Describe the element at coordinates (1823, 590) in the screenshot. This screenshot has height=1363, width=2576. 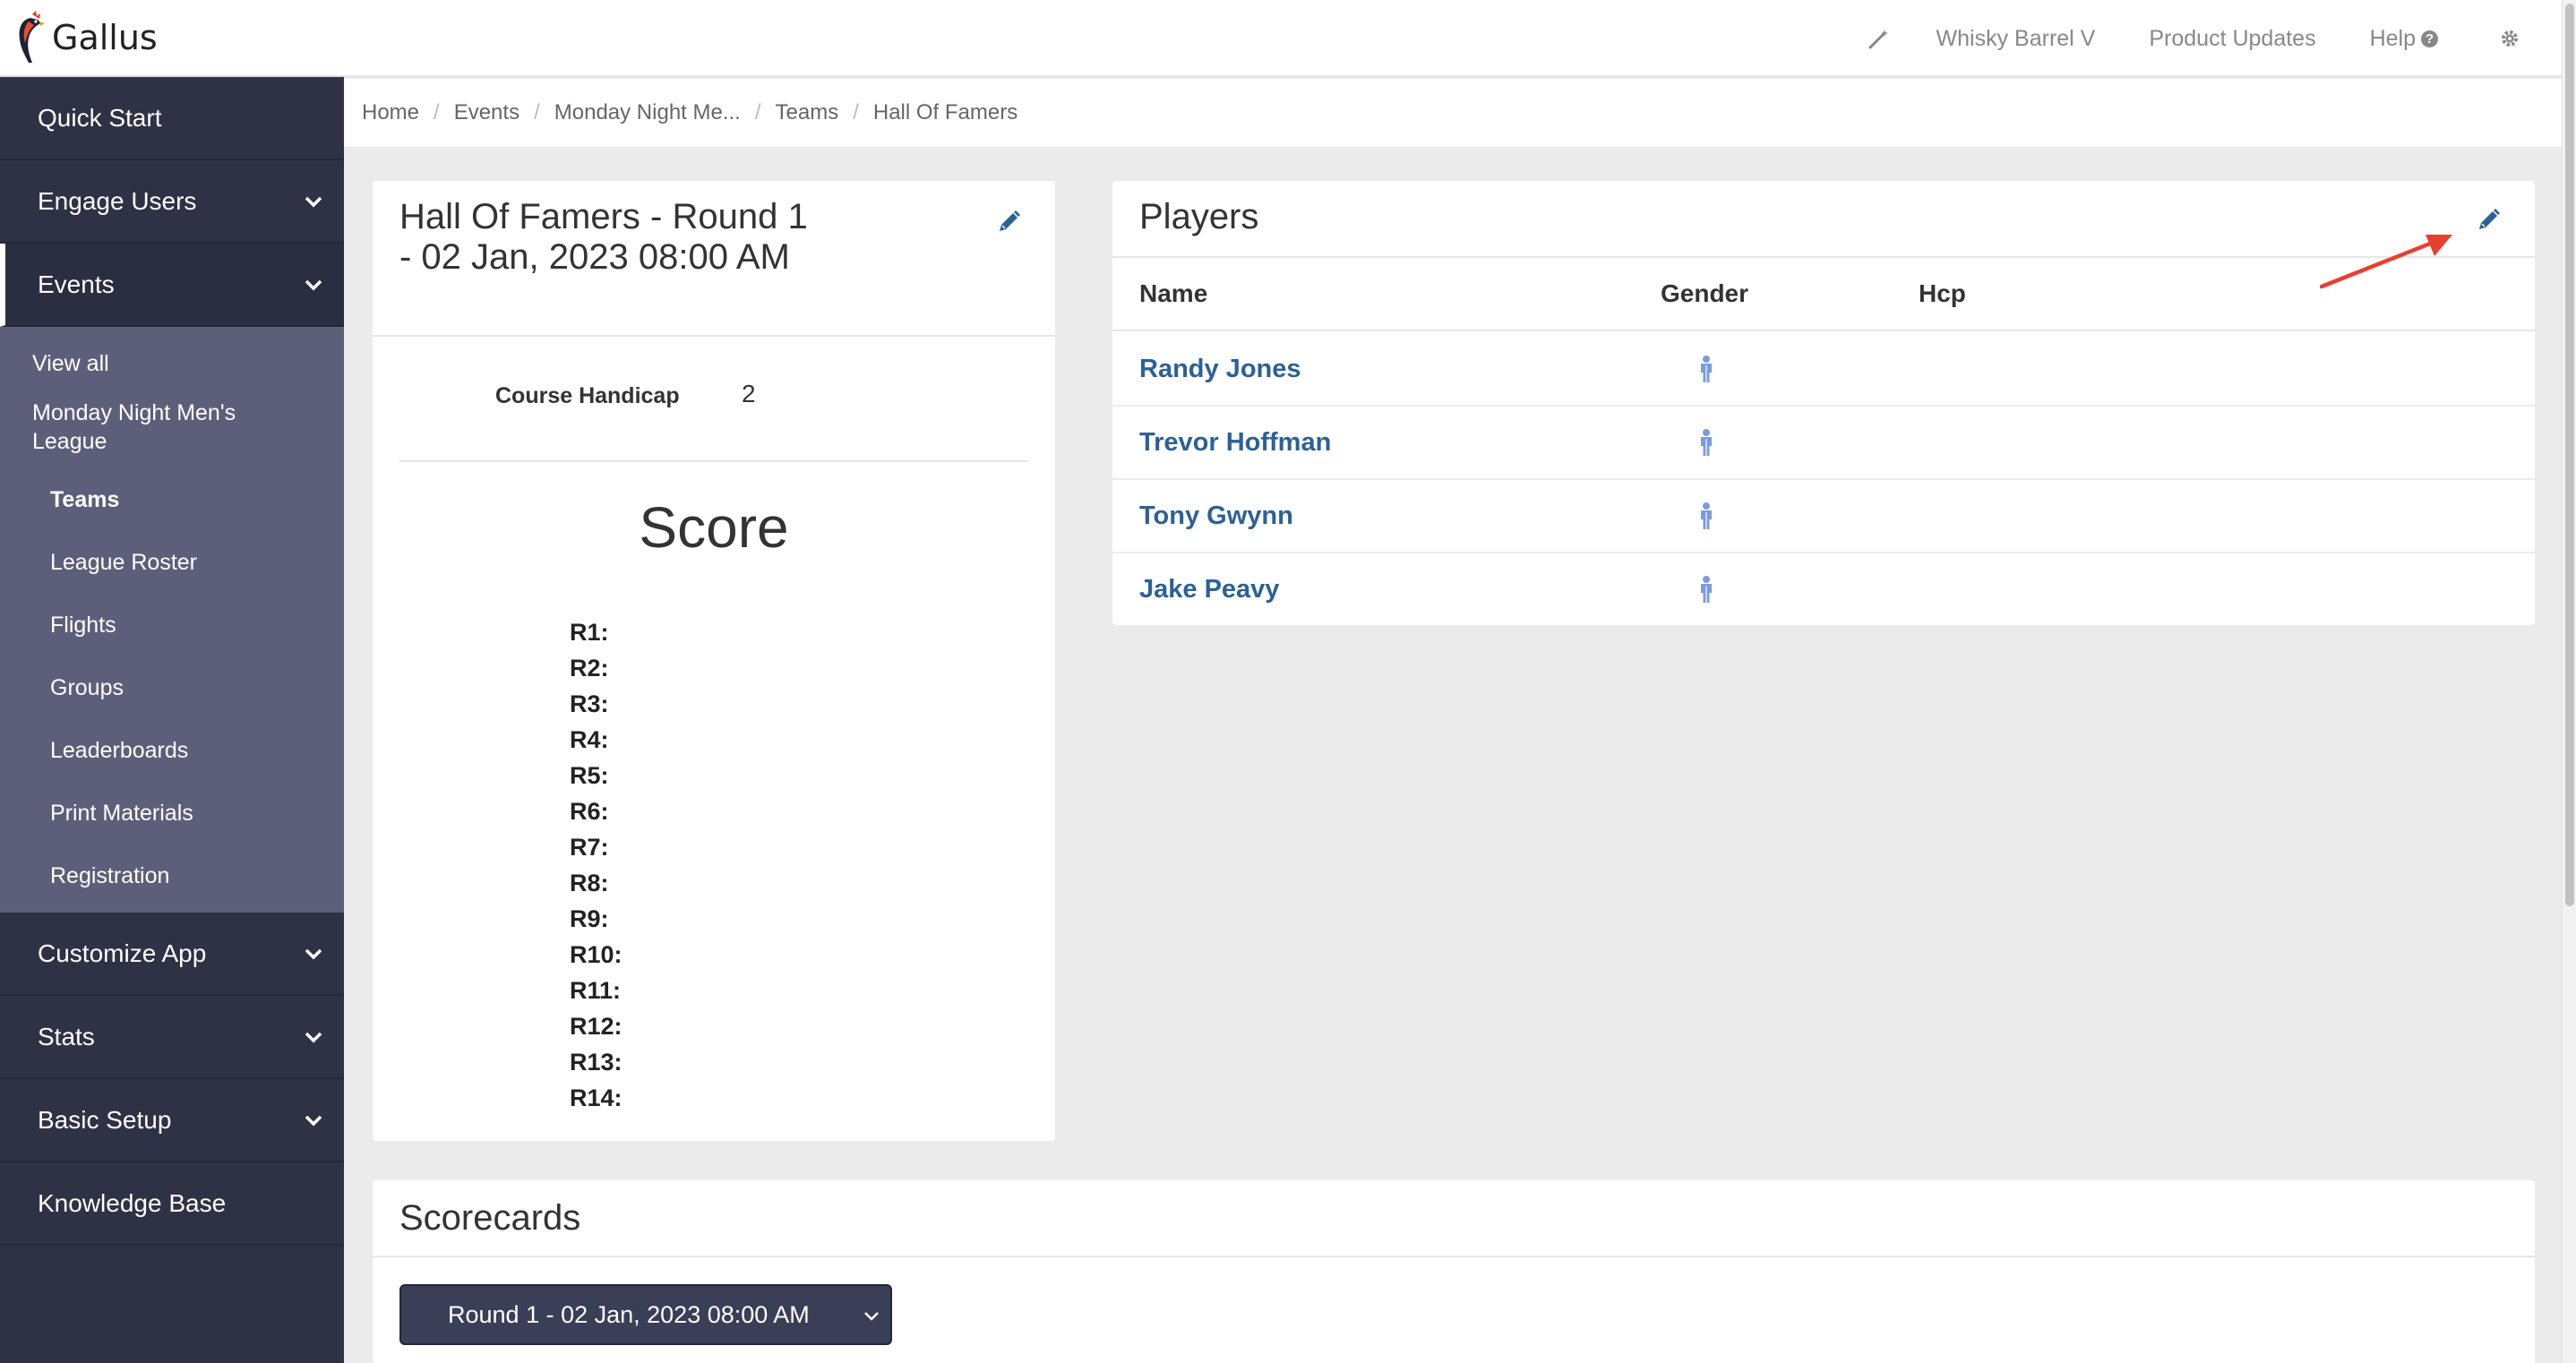
I see `table-row: Jake Peavy` at that location.